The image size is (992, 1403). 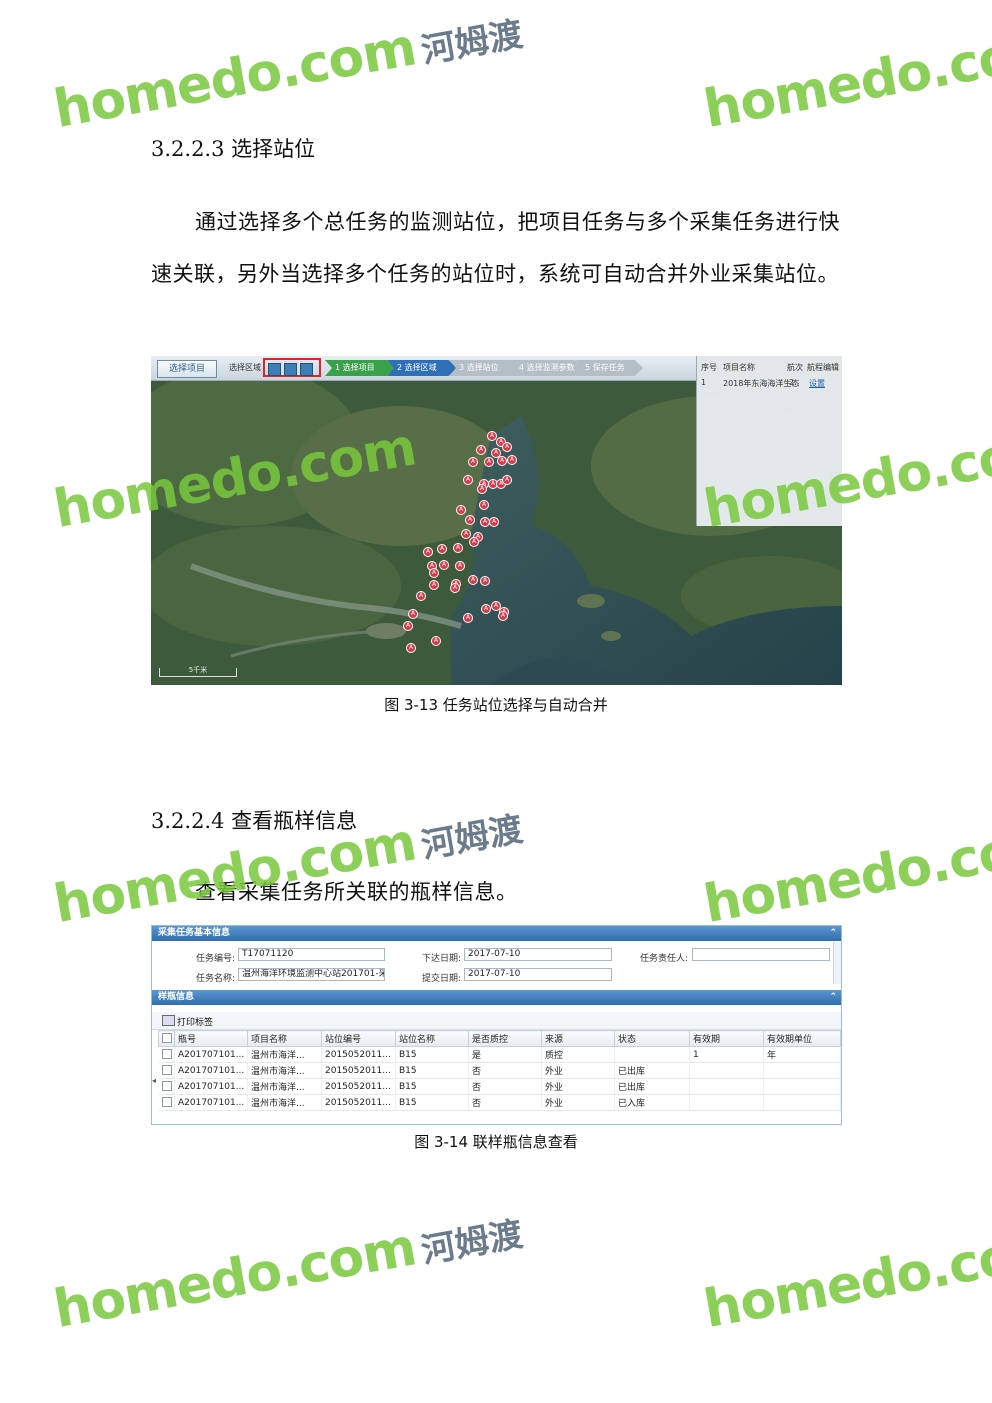 I want to click on owner-field, so click(x=761, y=954).